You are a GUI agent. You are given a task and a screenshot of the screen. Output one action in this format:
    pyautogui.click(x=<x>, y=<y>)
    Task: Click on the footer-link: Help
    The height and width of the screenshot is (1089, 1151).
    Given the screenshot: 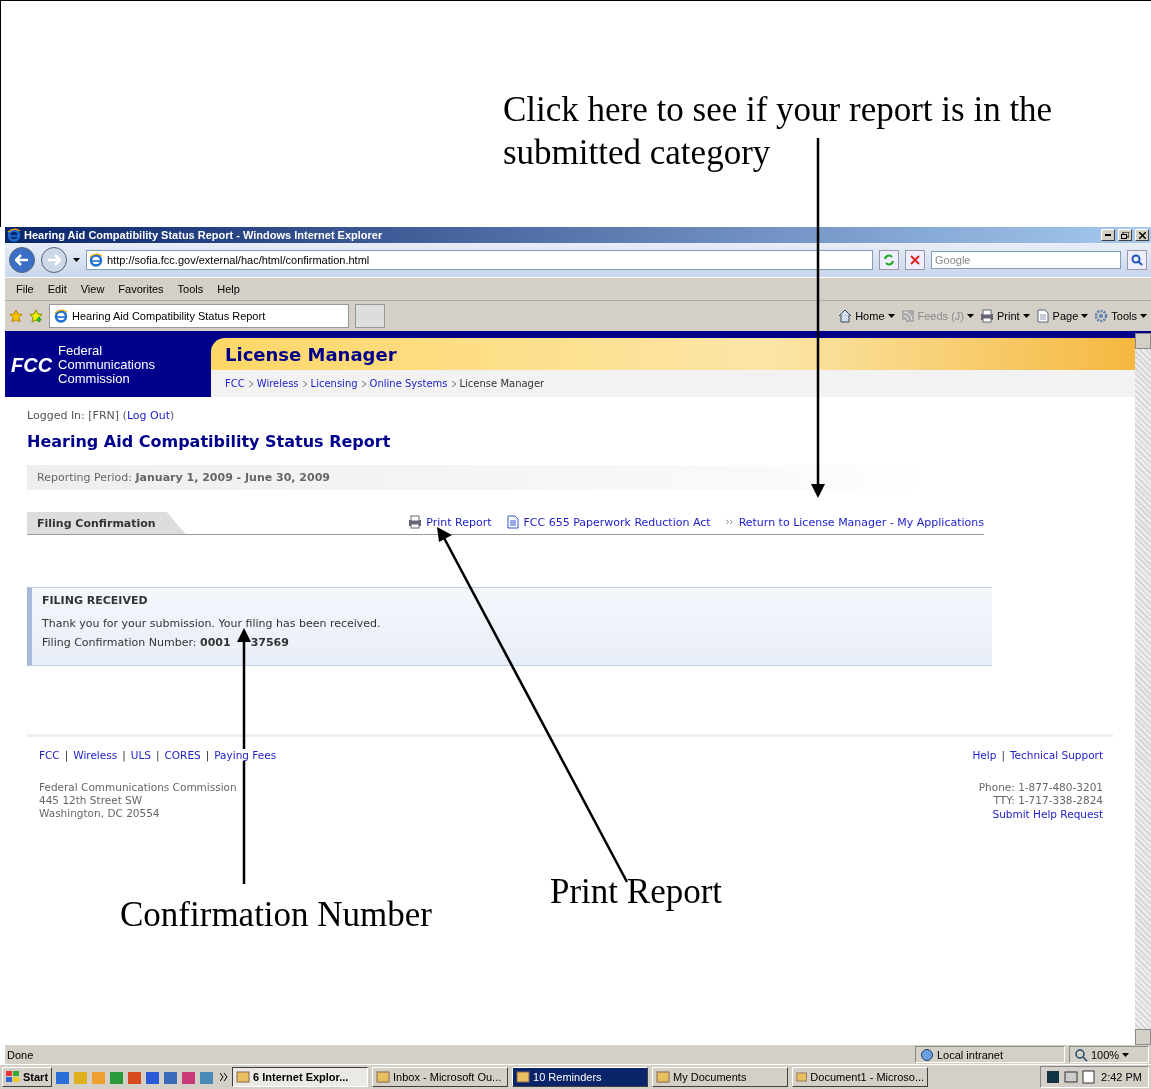 What is the action you would take?
    pyautogui.click(x=984, y=755)
    